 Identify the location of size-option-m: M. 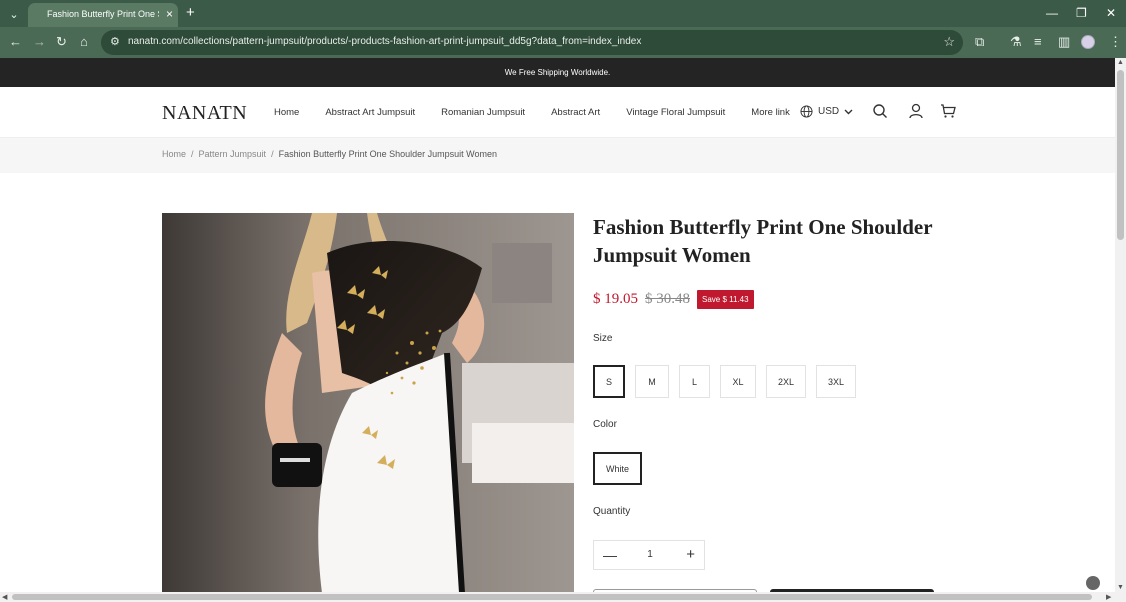
(652, 381).